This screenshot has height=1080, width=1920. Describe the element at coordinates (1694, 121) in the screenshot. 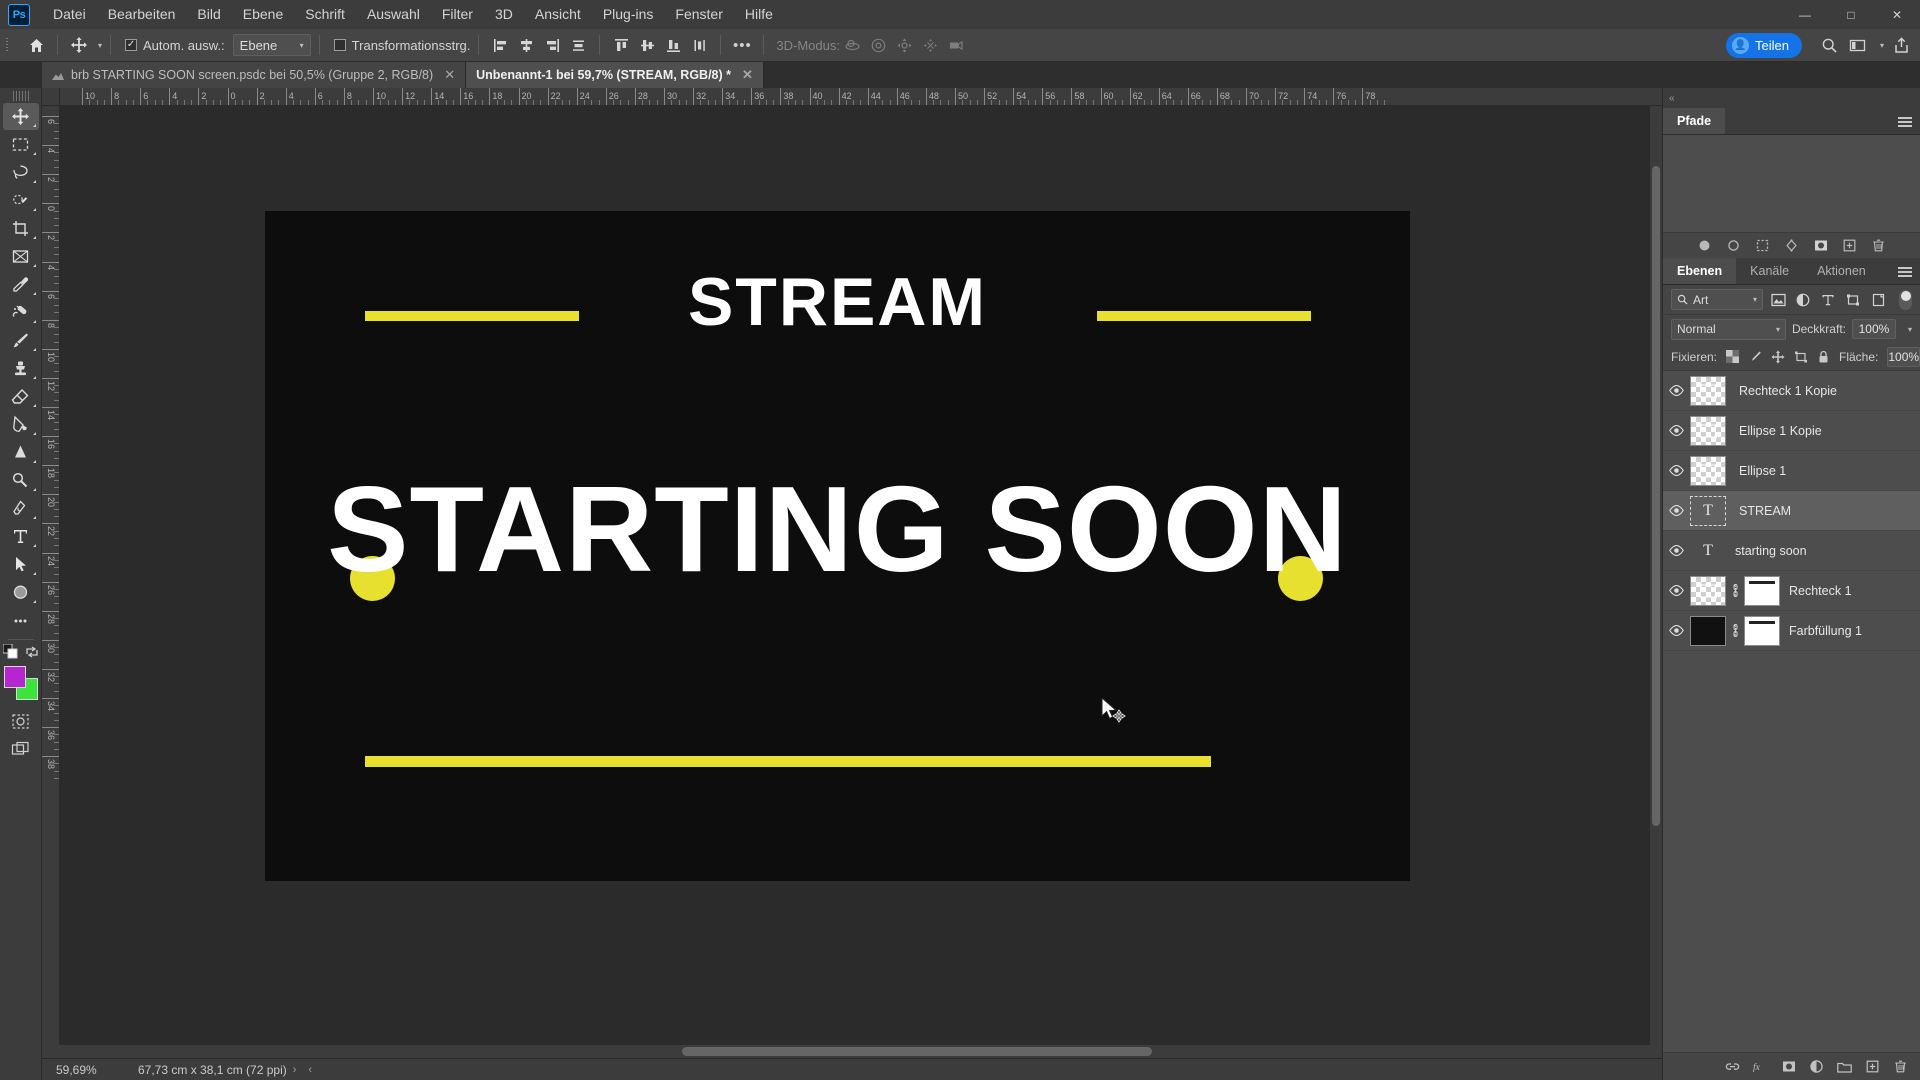

I see `tab-pfade: Pfade` at that location.